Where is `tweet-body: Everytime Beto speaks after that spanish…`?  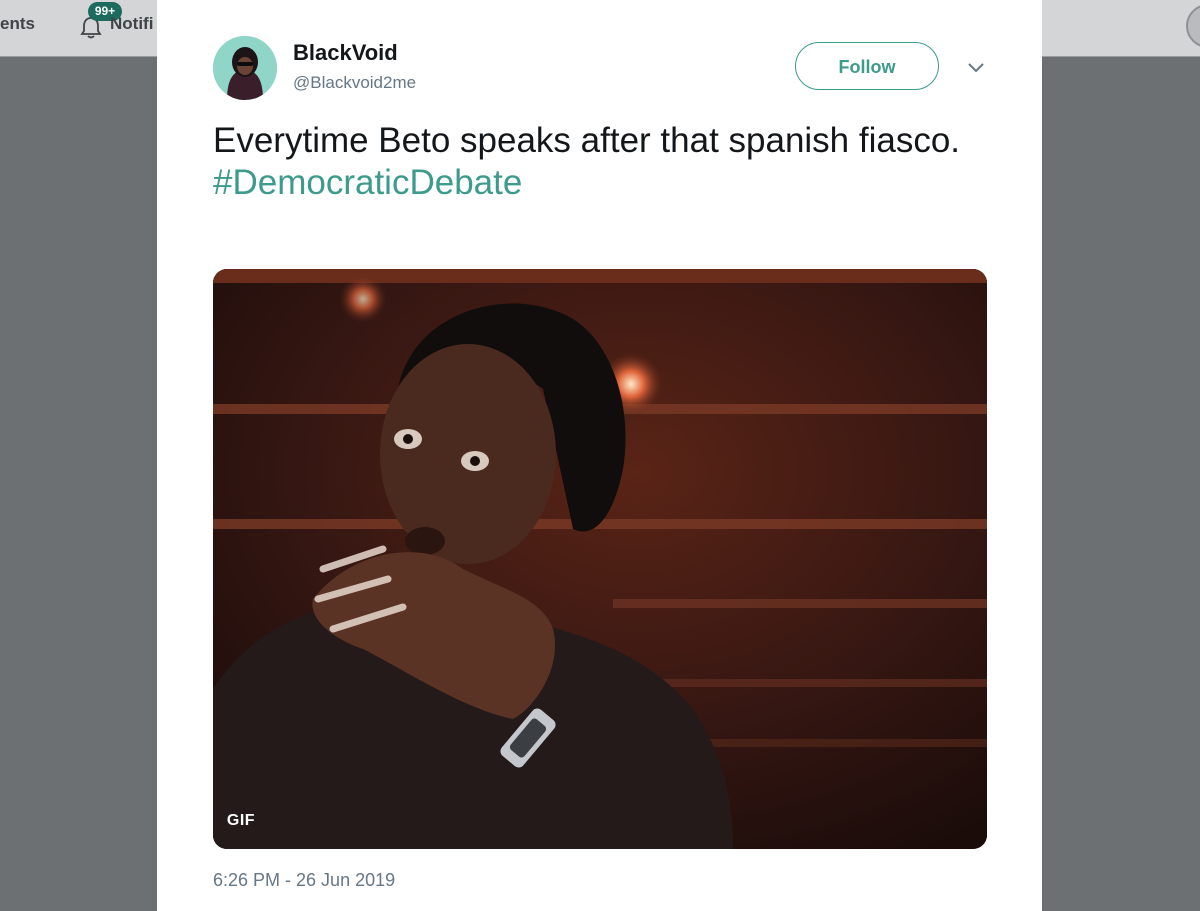 tweet-body: Everytime Beto speaks after that spanish… is located at coordinates (587, 140).